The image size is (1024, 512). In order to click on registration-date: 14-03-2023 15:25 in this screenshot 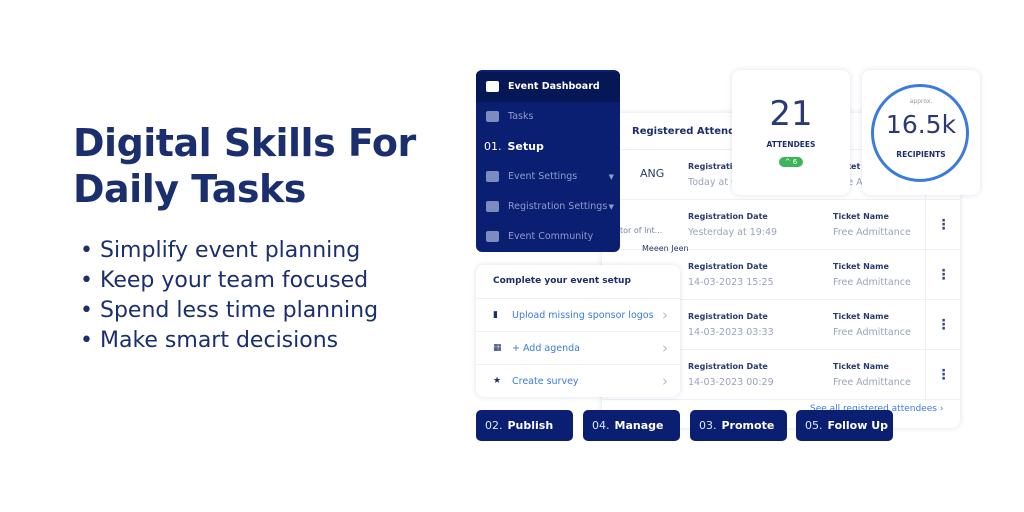, I will do `click(731, 282)`.